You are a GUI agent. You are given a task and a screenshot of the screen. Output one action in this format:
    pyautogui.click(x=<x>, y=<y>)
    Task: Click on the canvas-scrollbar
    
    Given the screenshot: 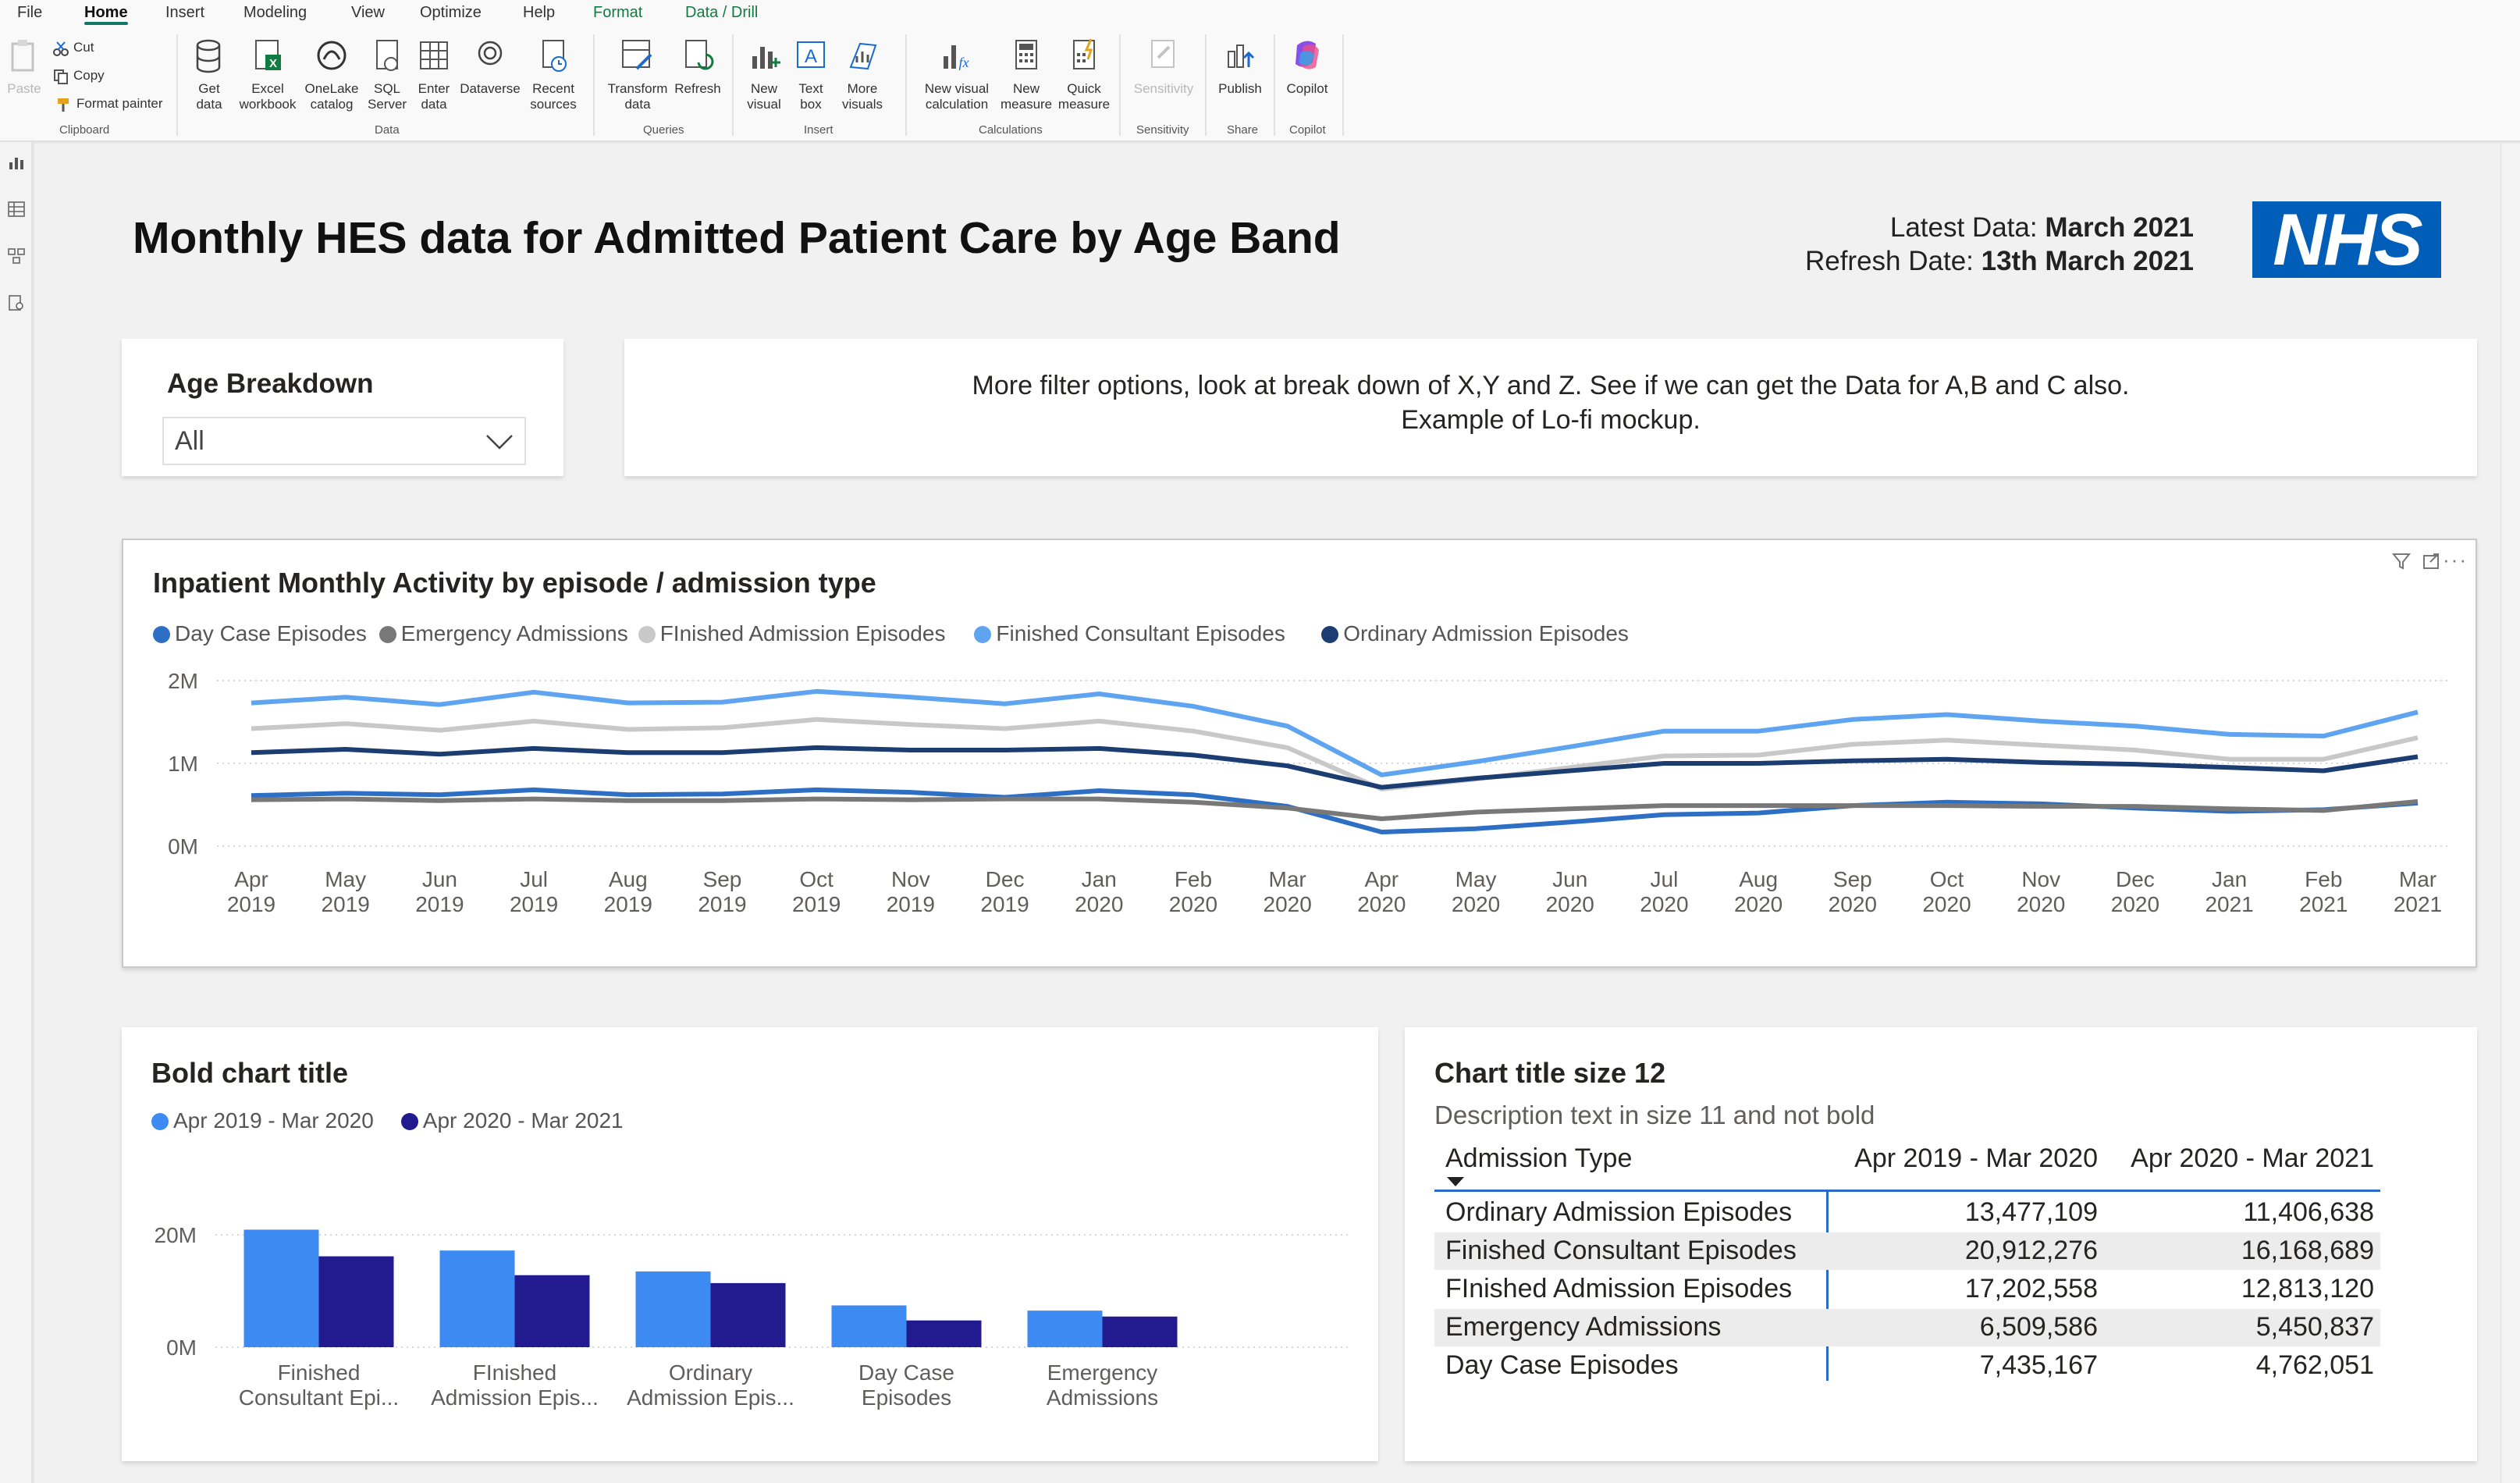 What is the action you would take?
    pyautogui.click(x=2510, y=814)
    